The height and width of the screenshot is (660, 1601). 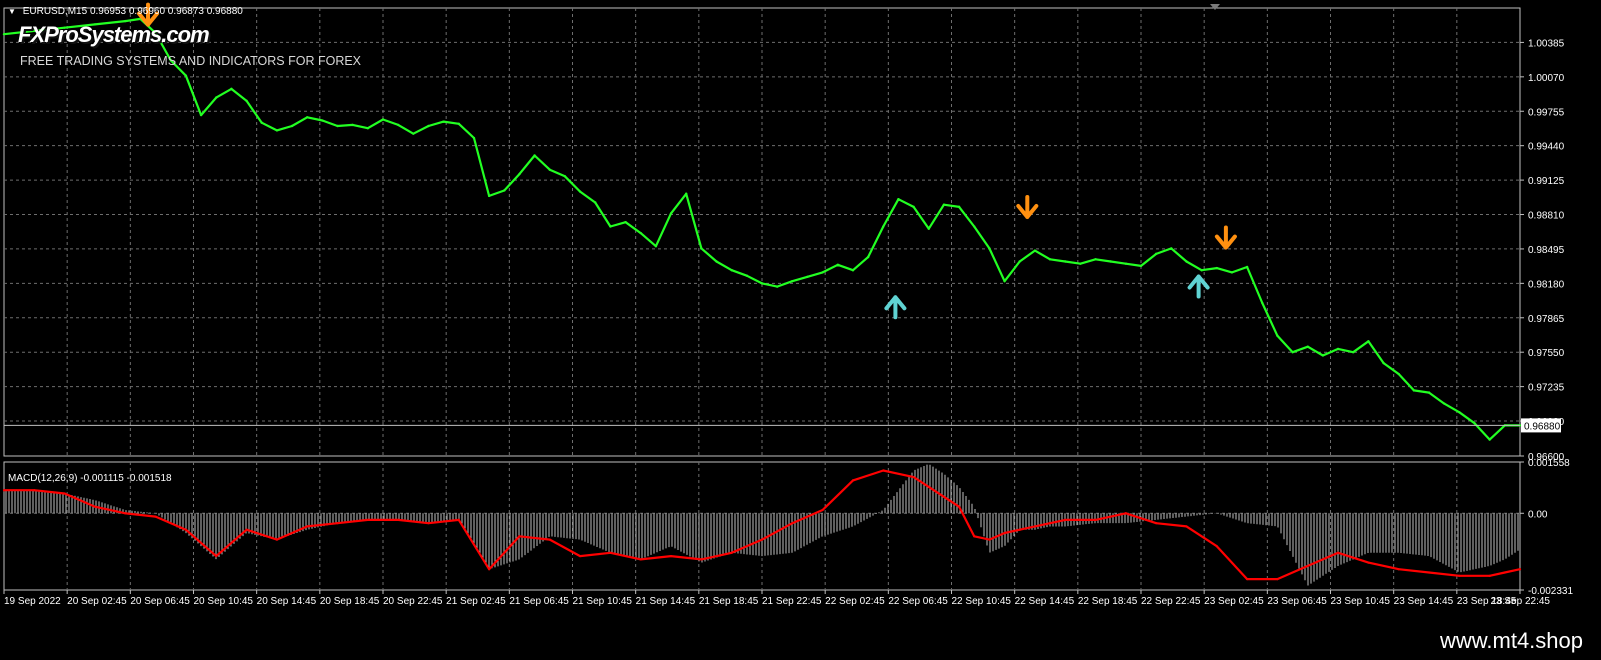 I want to click on time-tick-label: 19 Sep 2022, so click(x=32, y=601).